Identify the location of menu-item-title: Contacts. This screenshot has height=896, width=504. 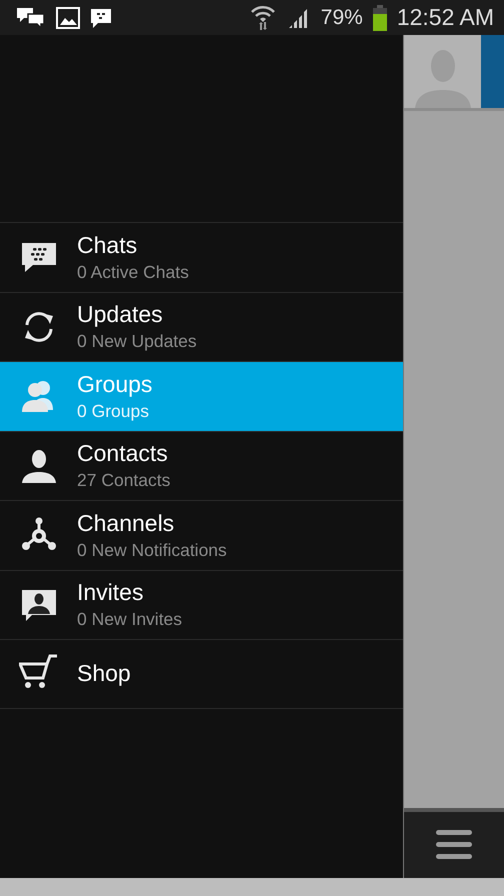
(123, 454).